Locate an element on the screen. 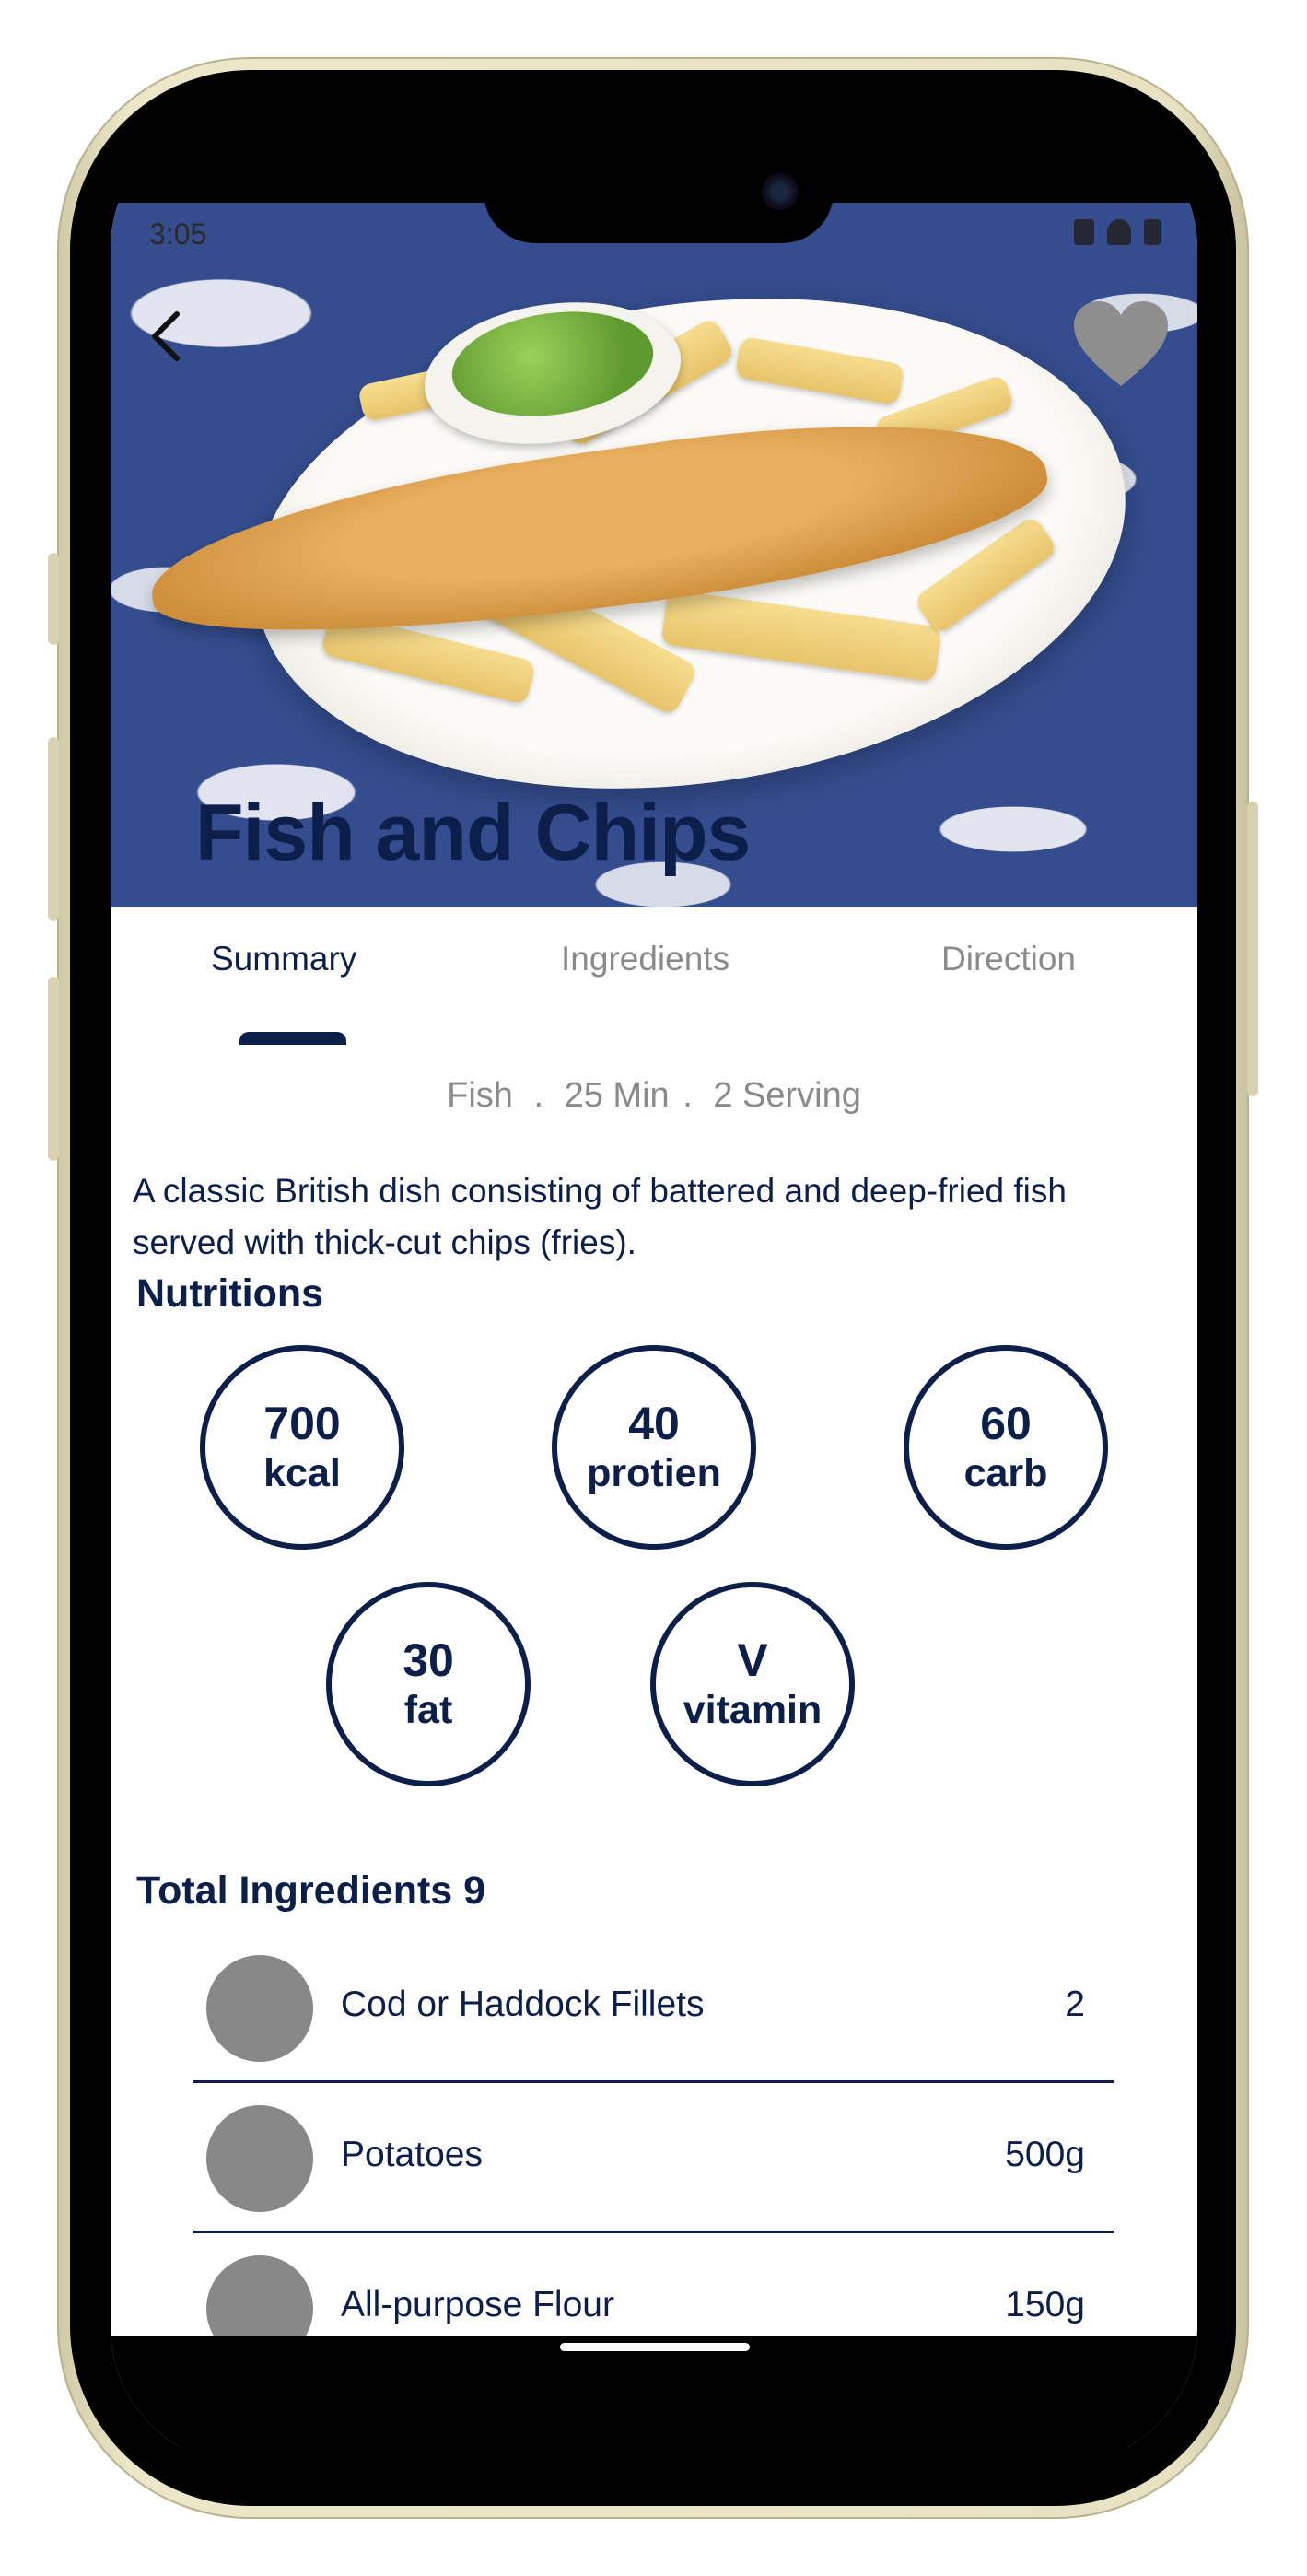  nutrition-badge-carb: 60 carb is located at coordinates (1006, 1447).